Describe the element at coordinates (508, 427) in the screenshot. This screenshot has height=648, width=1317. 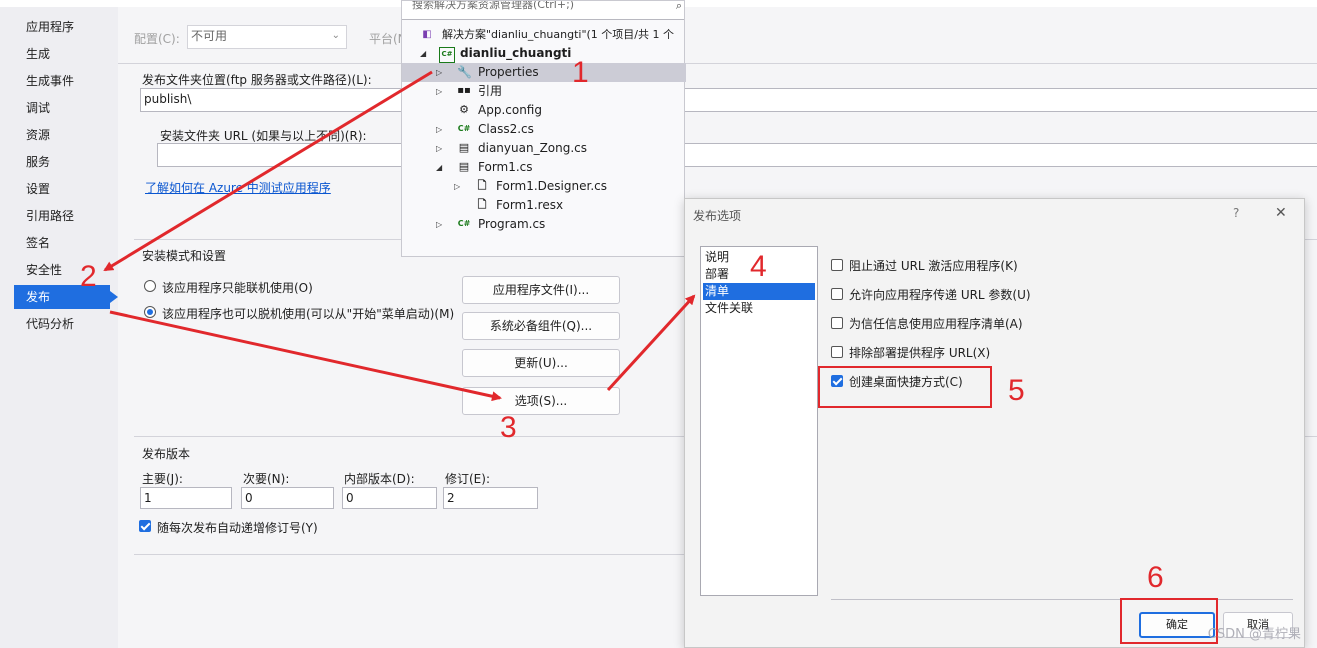
I see `step-number-3: 3` at that location.